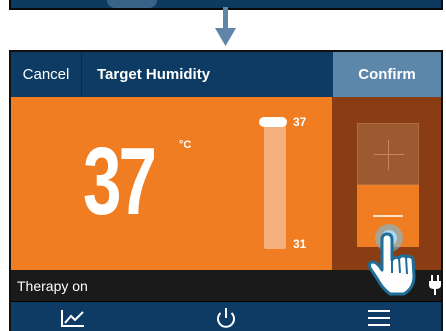 This screenshot has width=446, height=331. Describe the element at coordinates (73, 317) in the screenshot. I see `chart-icon` at that location.